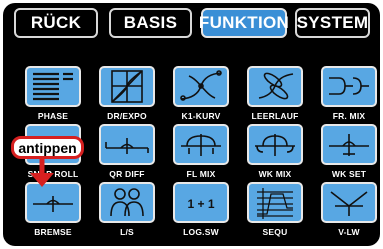 Image resolution: width=383 pixels, height=249 pixels. What do you see at coordinates (150, 23) in the screenshot?
I see `tab-basis: BASIS` at bounding box center [150, 23].